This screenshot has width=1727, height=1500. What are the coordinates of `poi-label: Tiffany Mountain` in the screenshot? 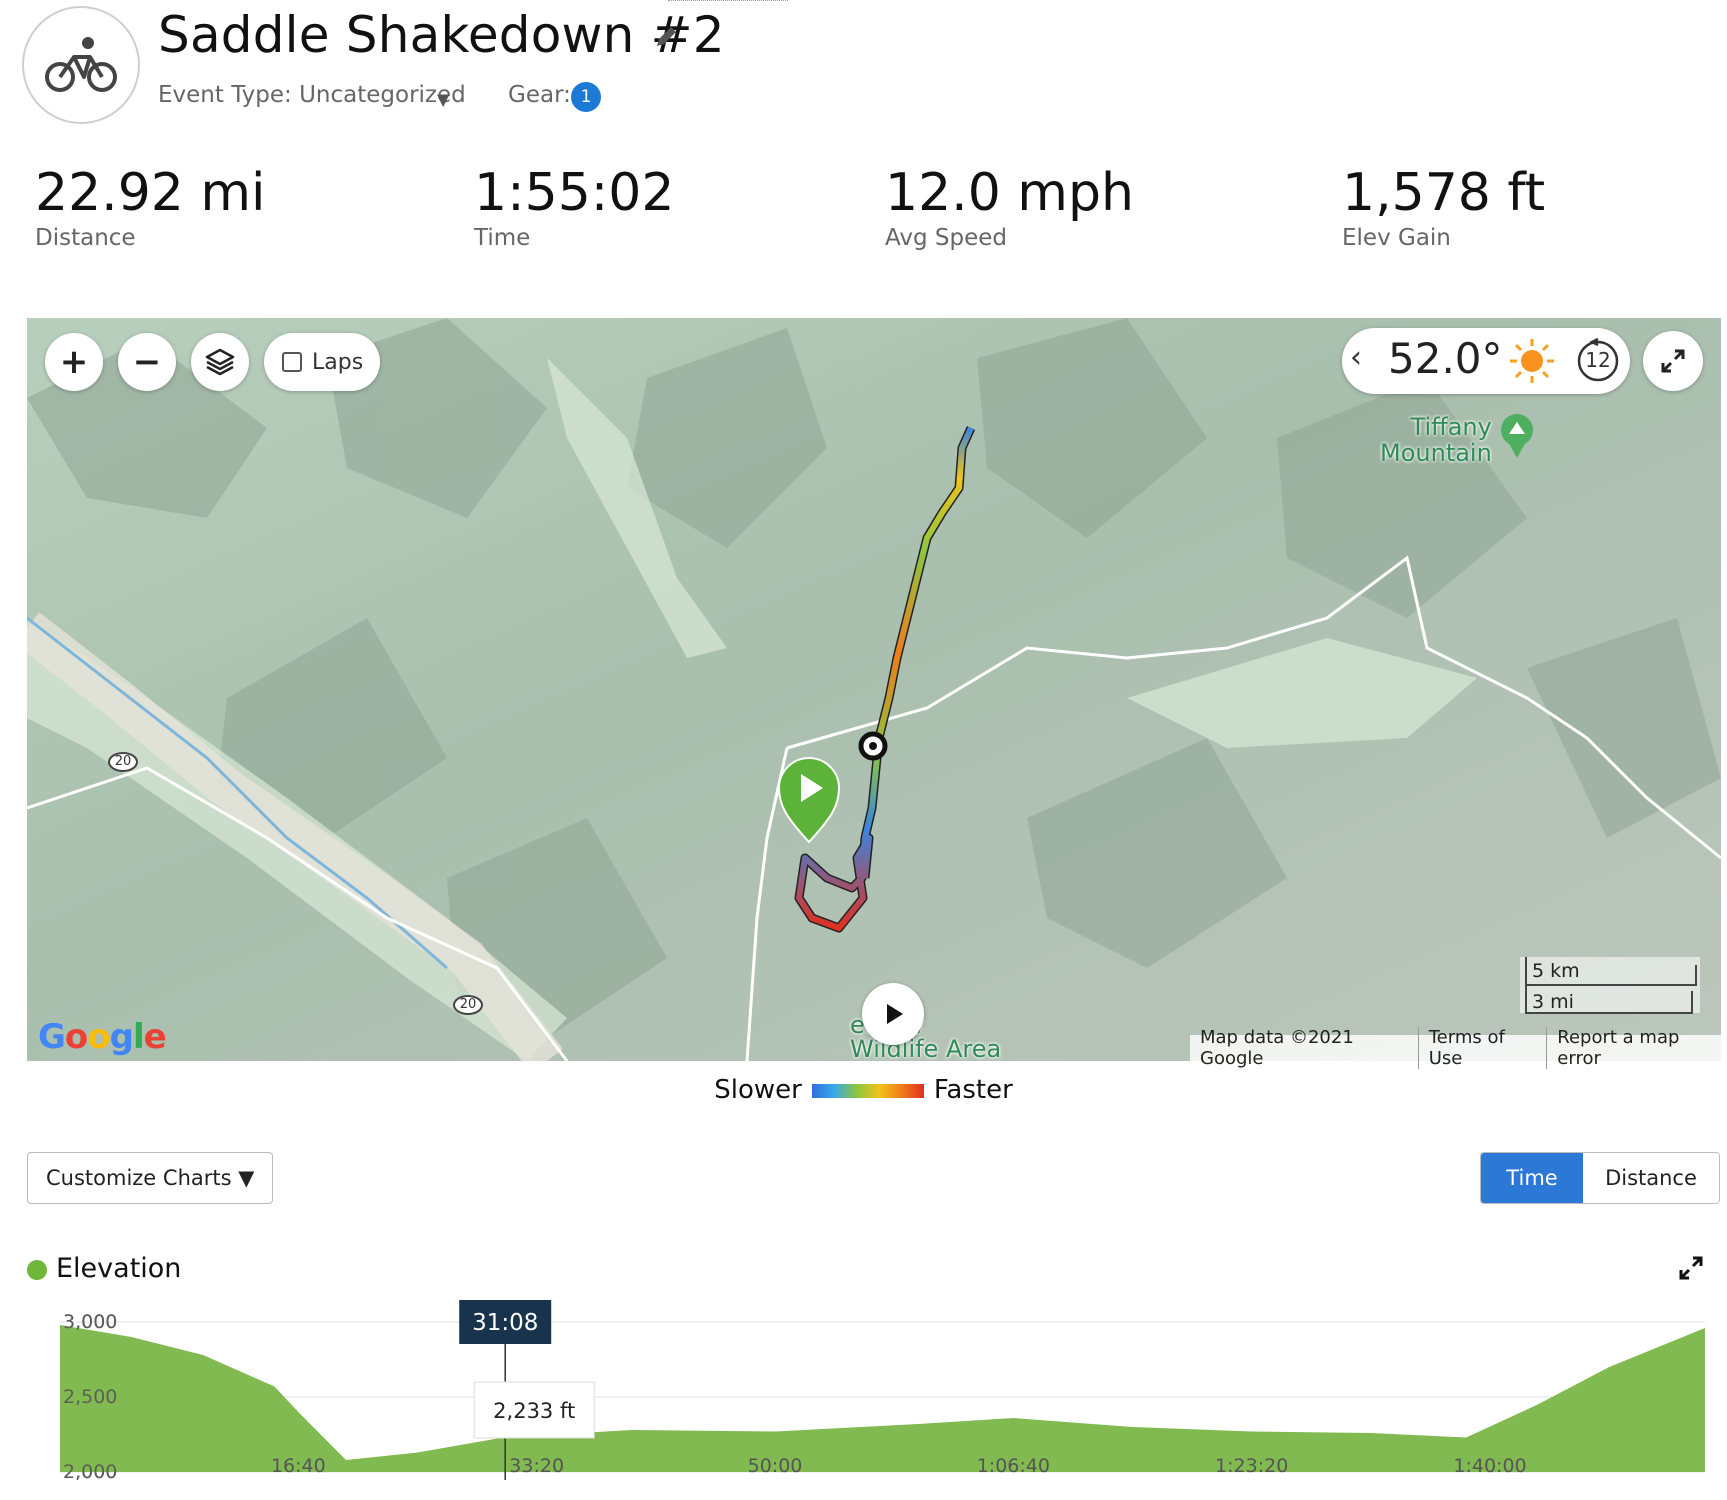 It's located at (1436, 440).